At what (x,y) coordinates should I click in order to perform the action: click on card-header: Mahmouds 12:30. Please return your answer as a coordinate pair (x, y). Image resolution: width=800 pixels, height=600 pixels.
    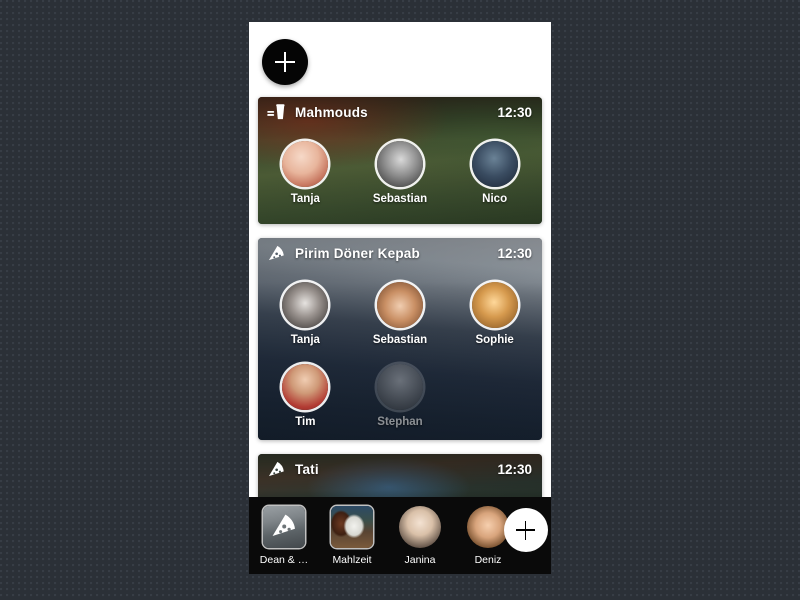
    Looking at the image, I should click on (400, 112).